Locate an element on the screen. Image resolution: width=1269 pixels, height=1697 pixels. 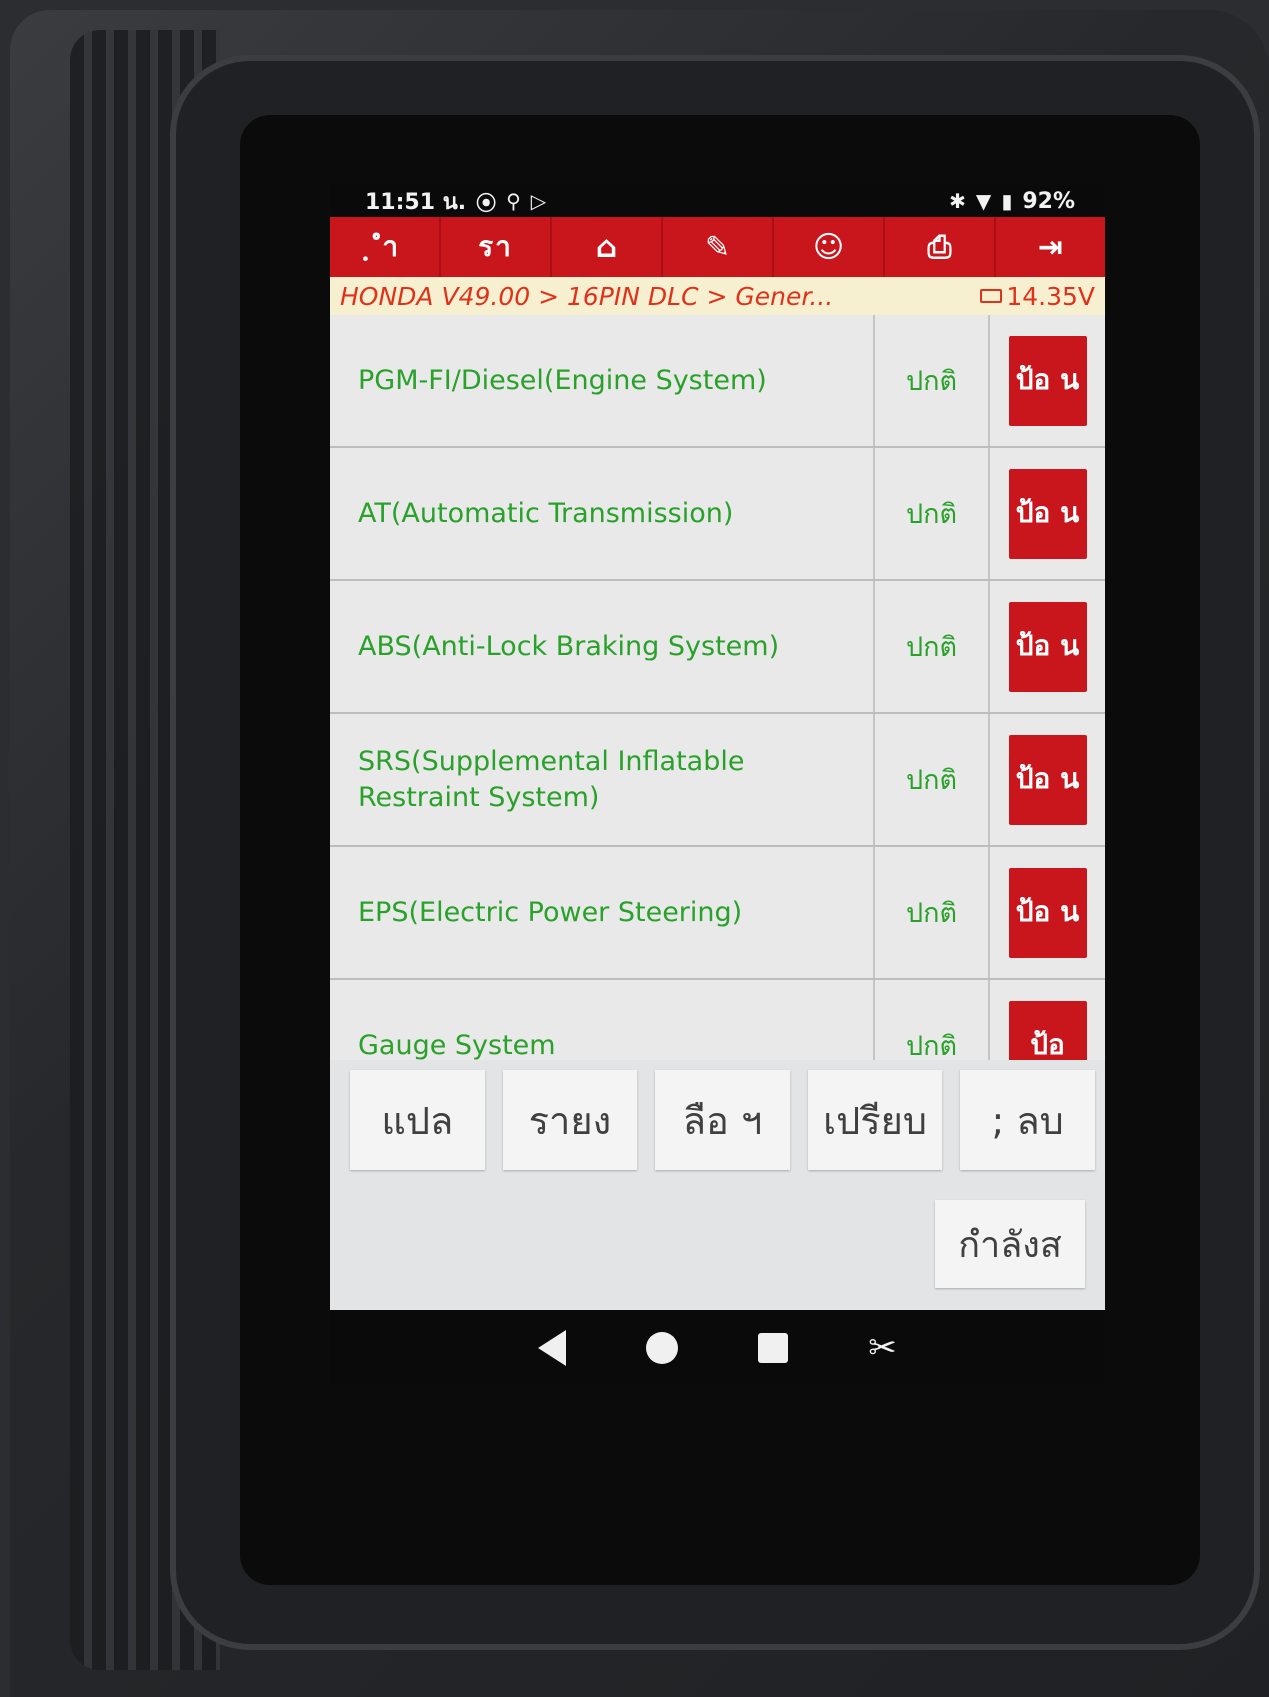
voltage-value: 14.35V is located at coordinates (1050, 296).